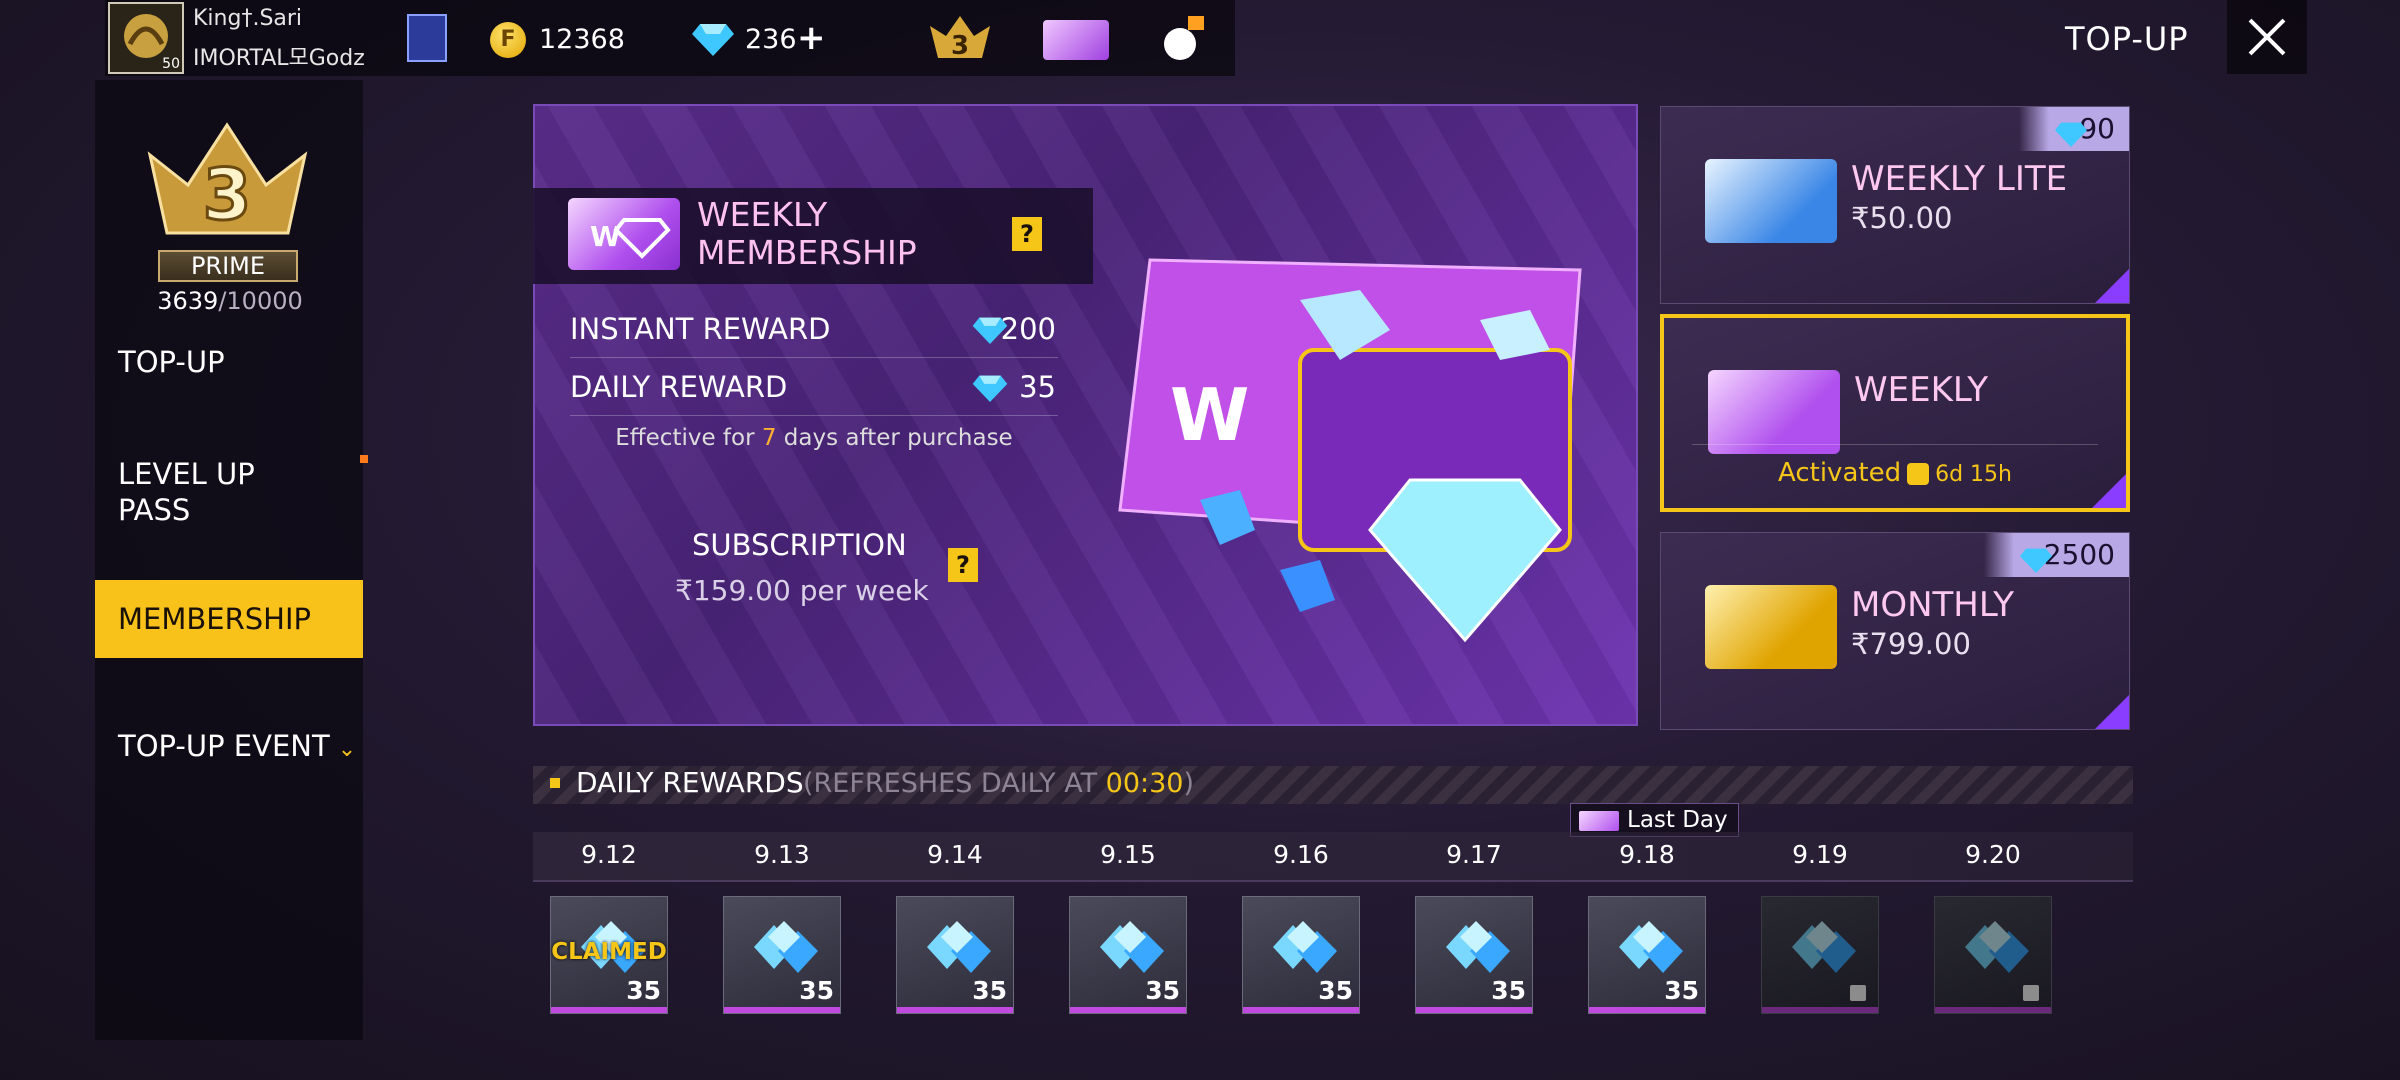  Describe the element at coordinates (188, 301) in the screenshot. I see `prime-progress-current: 3639` at that location.